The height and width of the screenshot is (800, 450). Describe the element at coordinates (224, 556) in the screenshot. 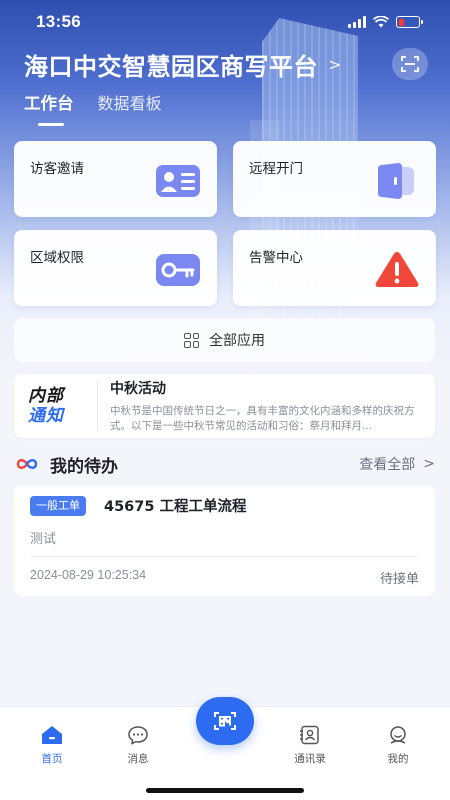

I see `divider` at that location.